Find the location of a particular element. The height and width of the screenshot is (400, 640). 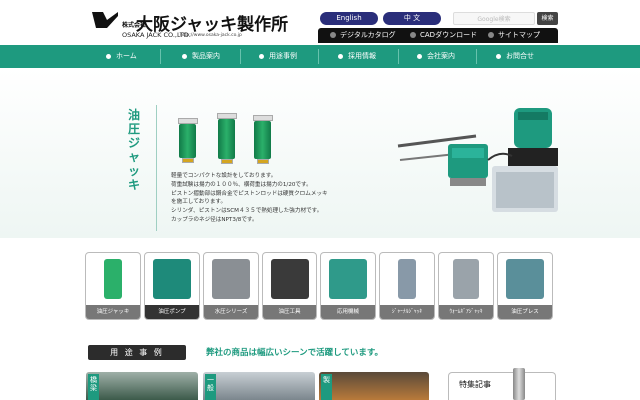

digital-catalog-label: デジタルカタログ is located at coordinates (368, 35).